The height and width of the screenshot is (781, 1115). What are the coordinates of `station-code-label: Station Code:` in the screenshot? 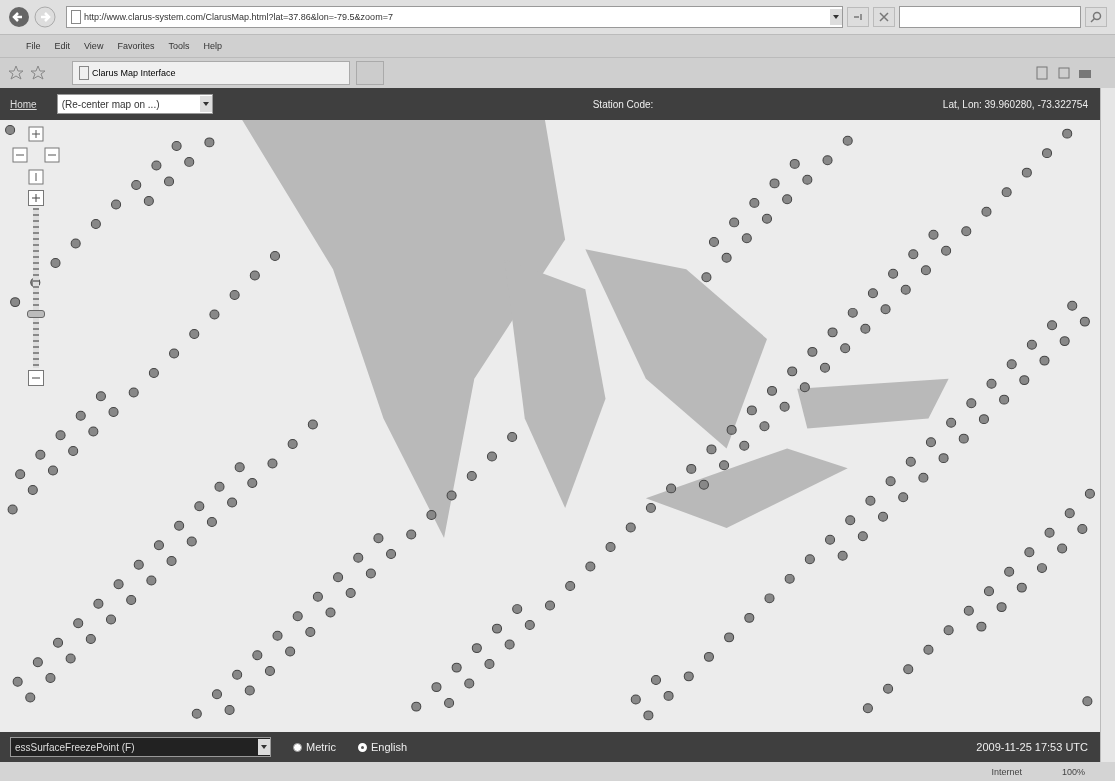 It's located at (623, 104).